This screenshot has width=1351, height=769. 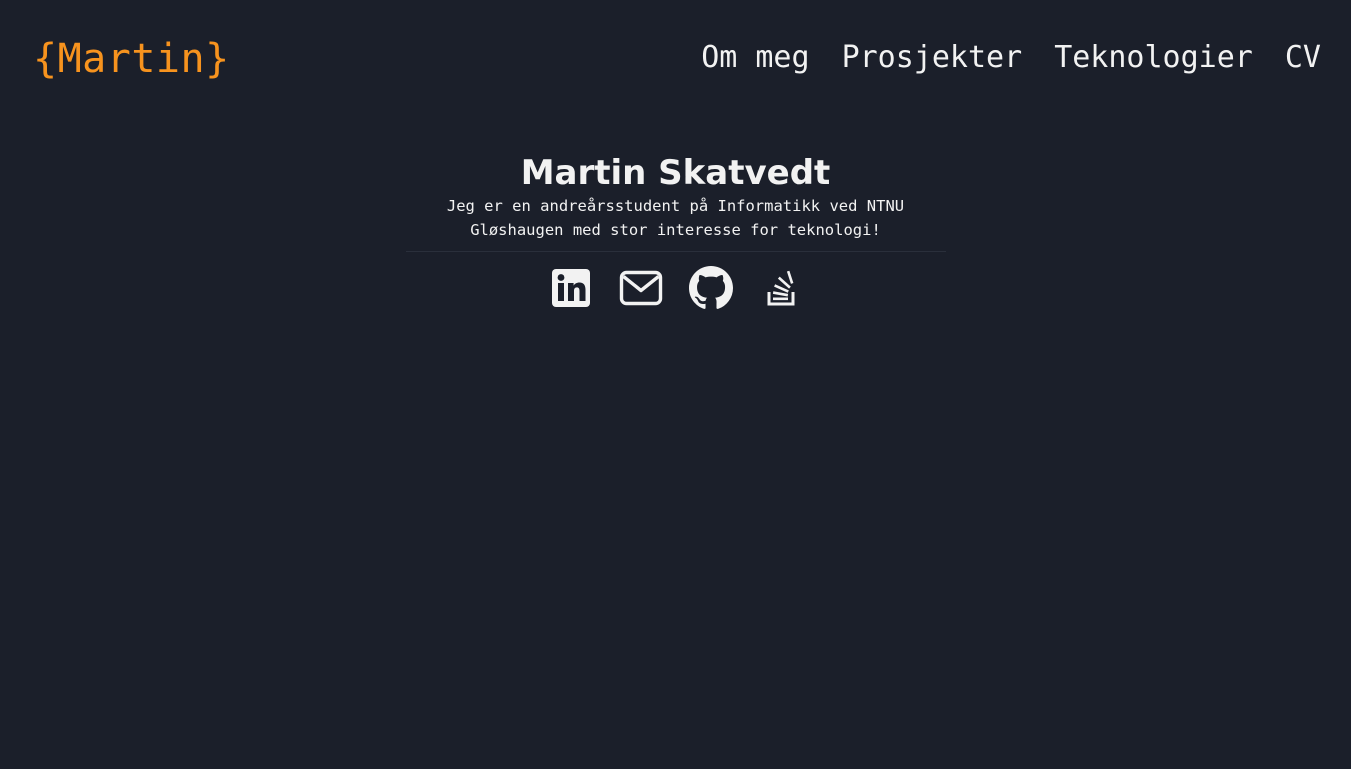 I want to click on social-links, so click(x=675, y=288).